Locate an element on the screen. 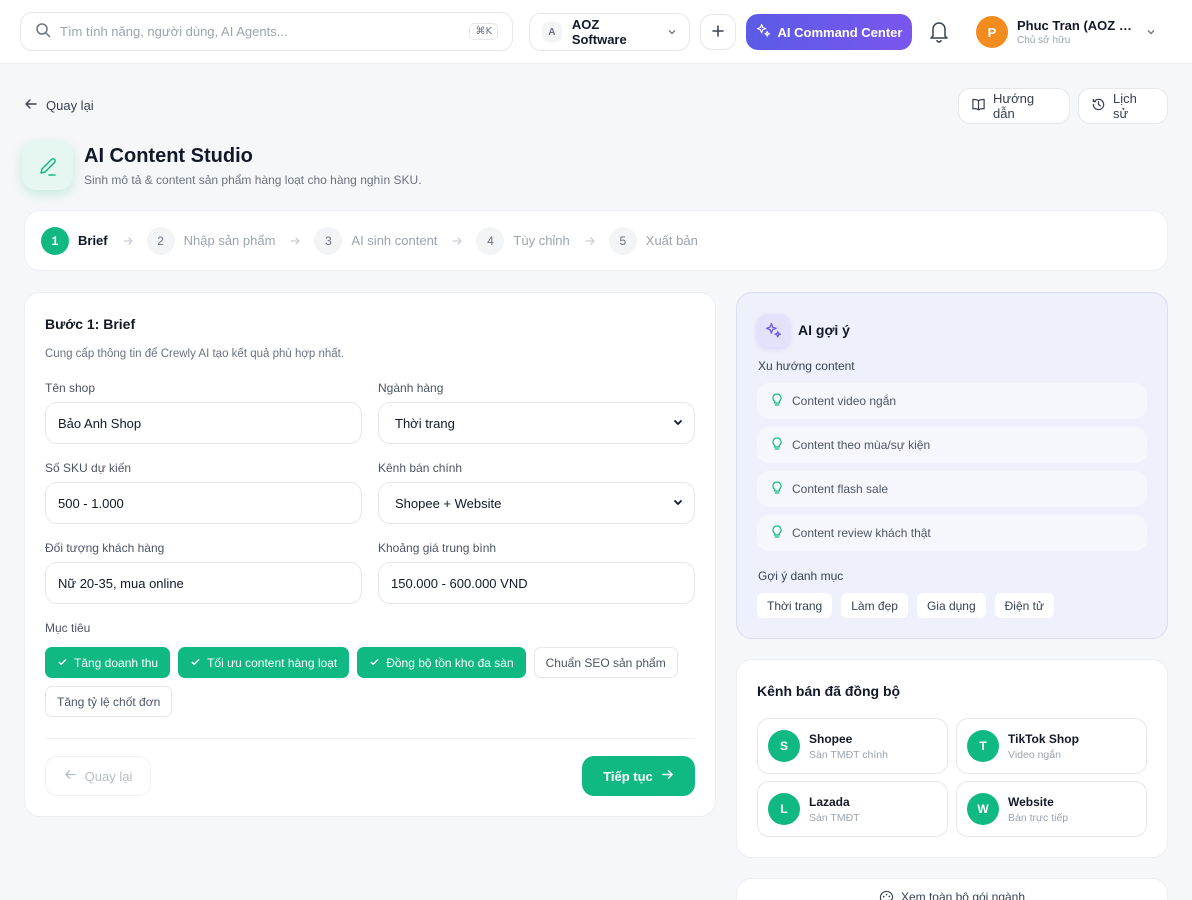  channel-avatar: S is located at coordinates (784, 746).